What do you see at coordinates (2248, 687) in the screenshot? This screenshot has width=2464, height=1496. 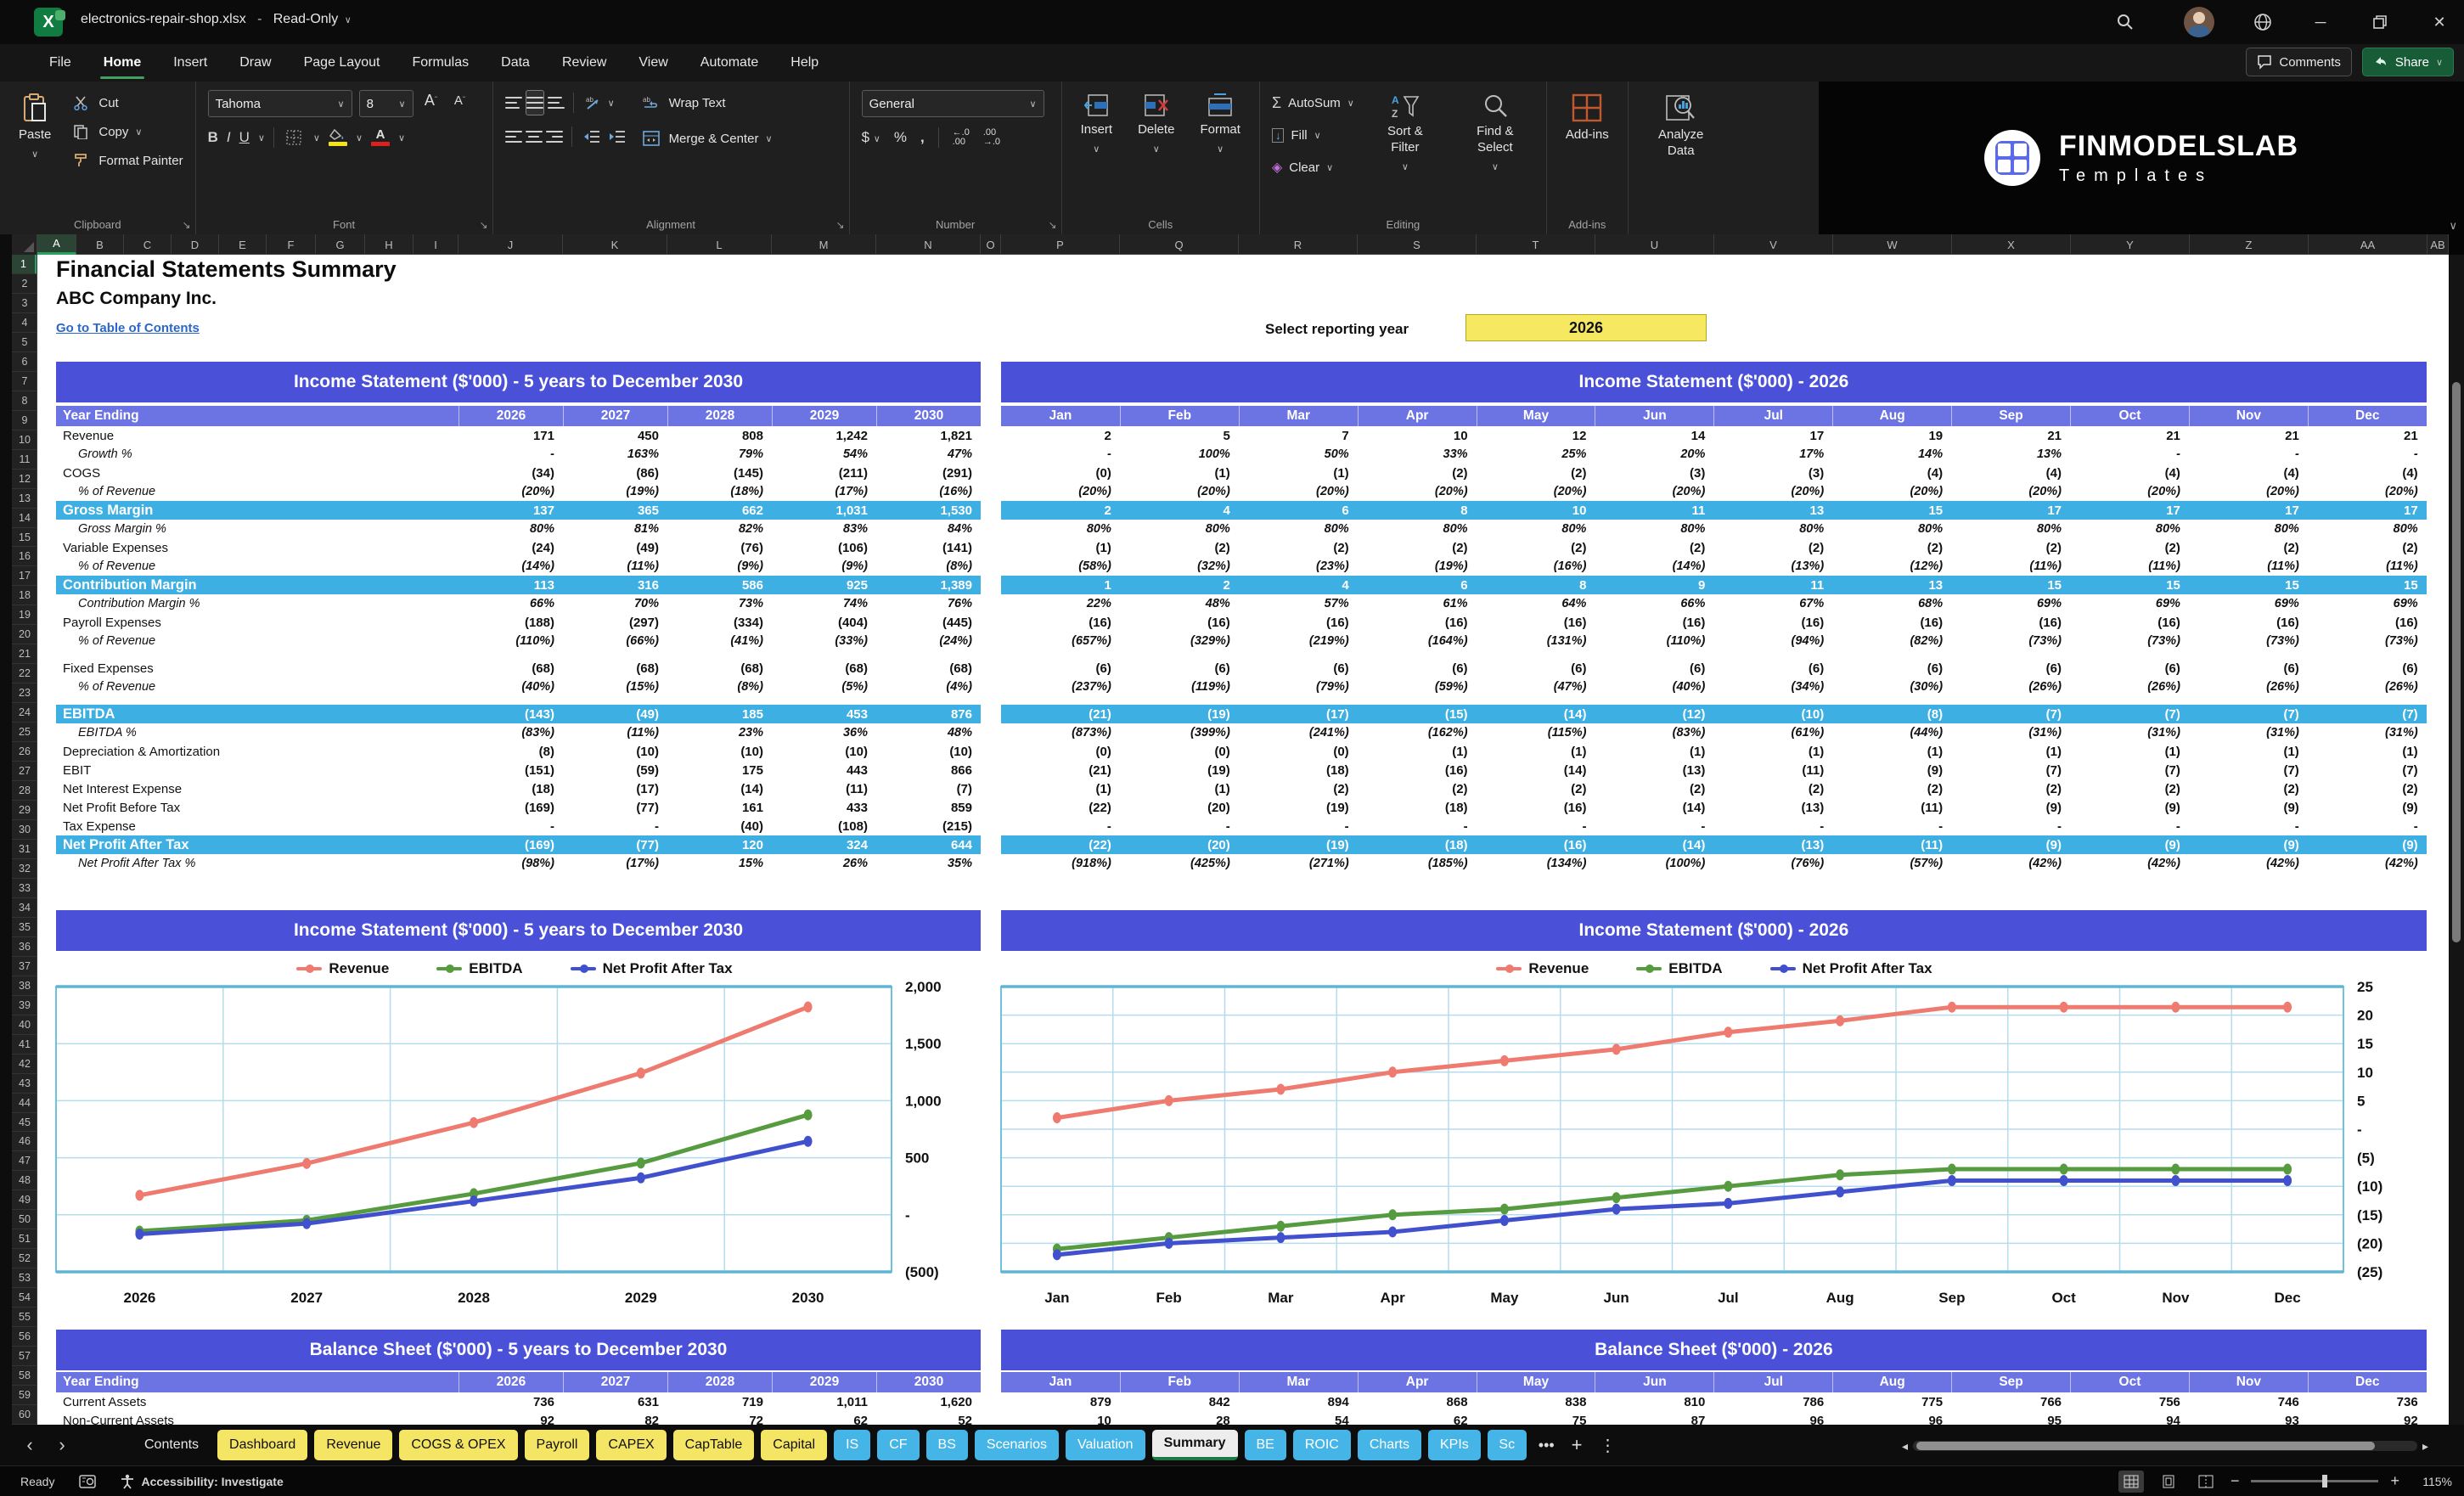 I see `cell-value: (26%)` at bounding box center [2248, 687].